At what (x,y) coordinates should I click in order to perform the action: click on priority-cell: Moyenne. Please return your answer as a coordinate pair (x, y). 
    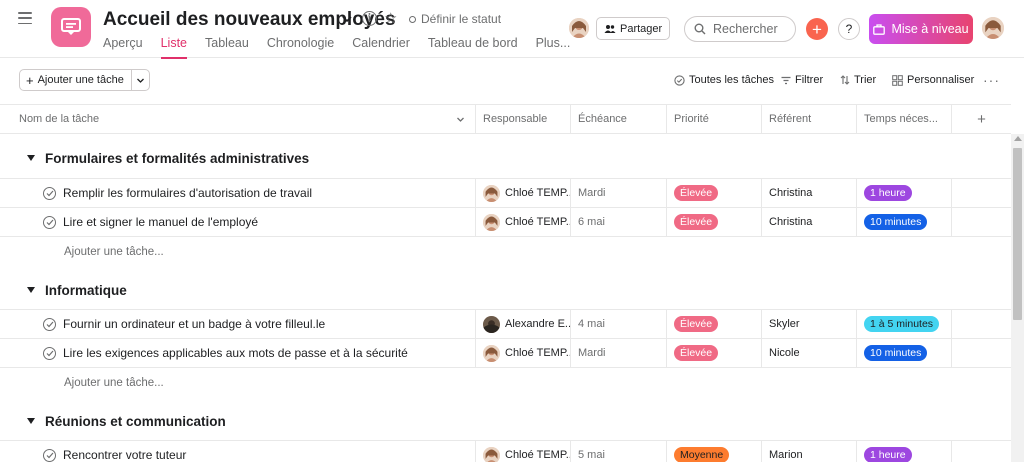
    Looking at the image, I should click on (713, 451).